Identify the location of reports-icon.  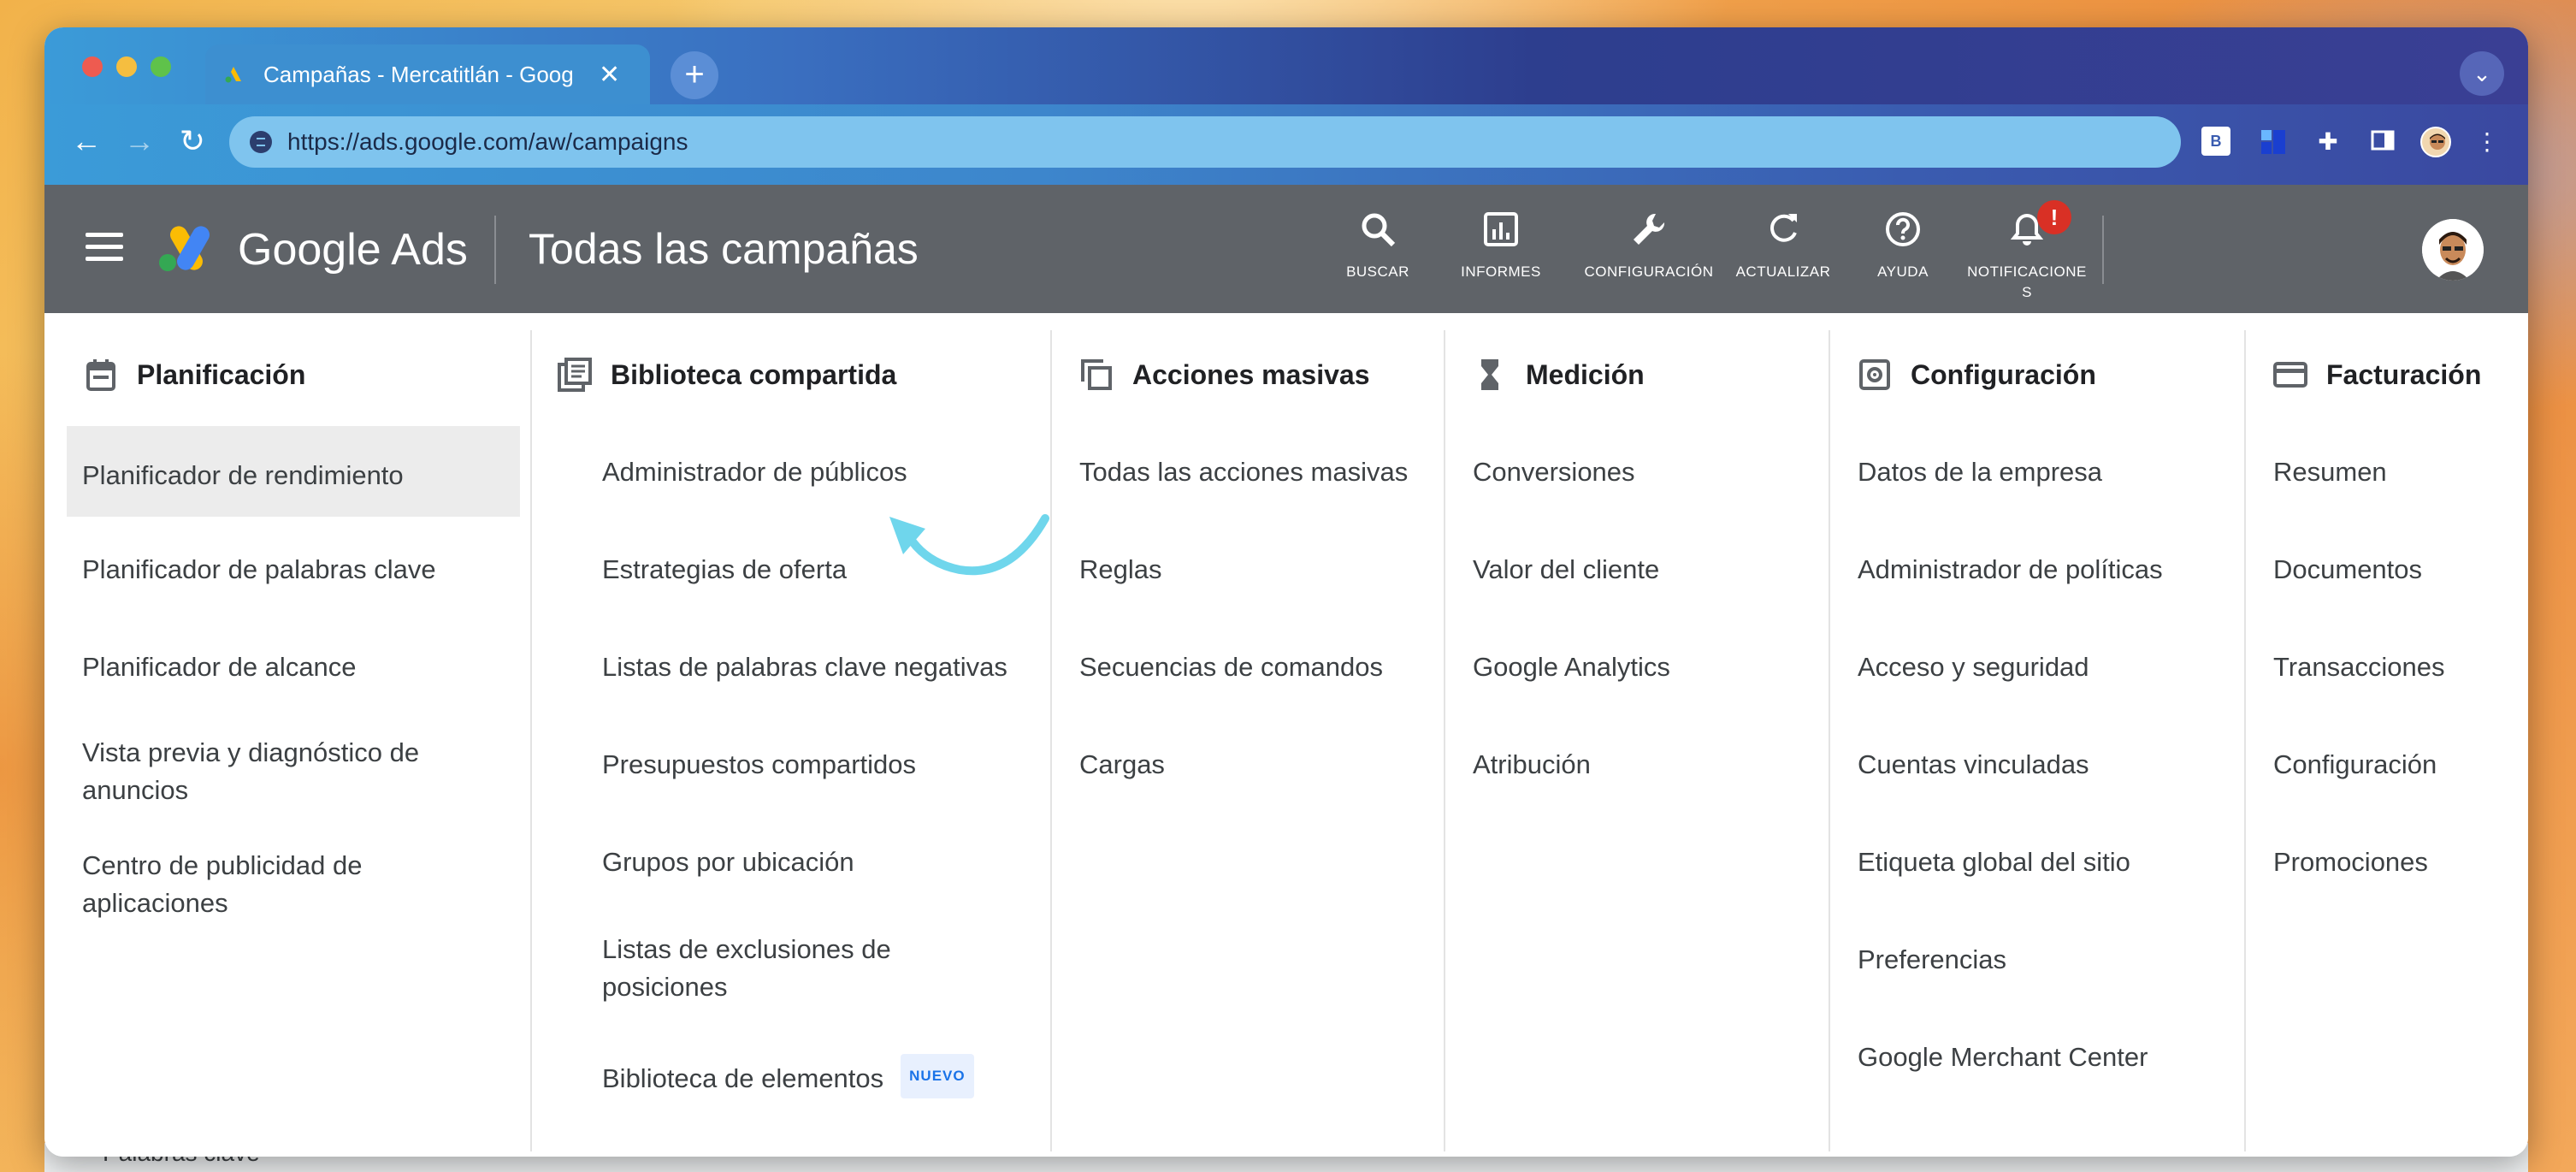
(1501, 233).